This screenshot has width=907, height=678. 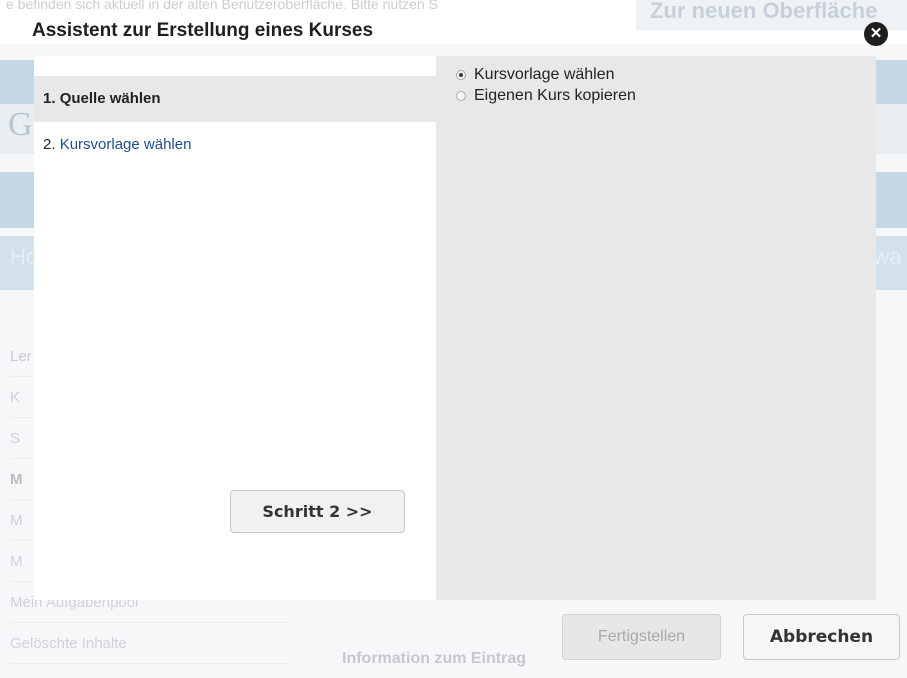 What do you see at coordinates (876, 34) in the screenshot?
I see `close-icon: ✕` at bounding box center [876, 34].